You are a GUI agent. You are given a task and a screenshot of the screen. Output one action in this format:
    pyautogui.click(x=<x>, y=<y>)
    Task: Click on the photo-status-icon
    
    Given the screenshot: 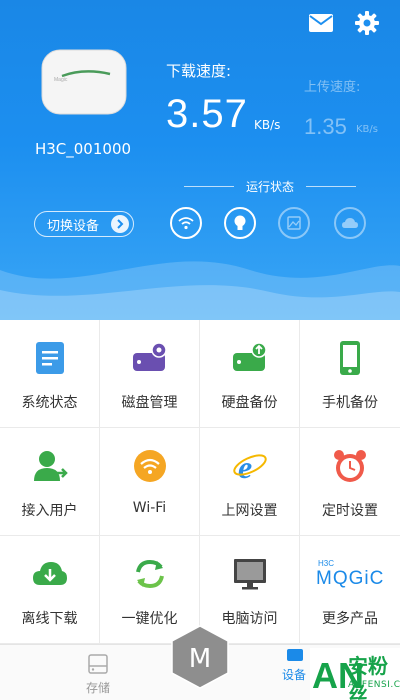 What is the action you would take?
    pyautogui.click(x=294, y=223)
    